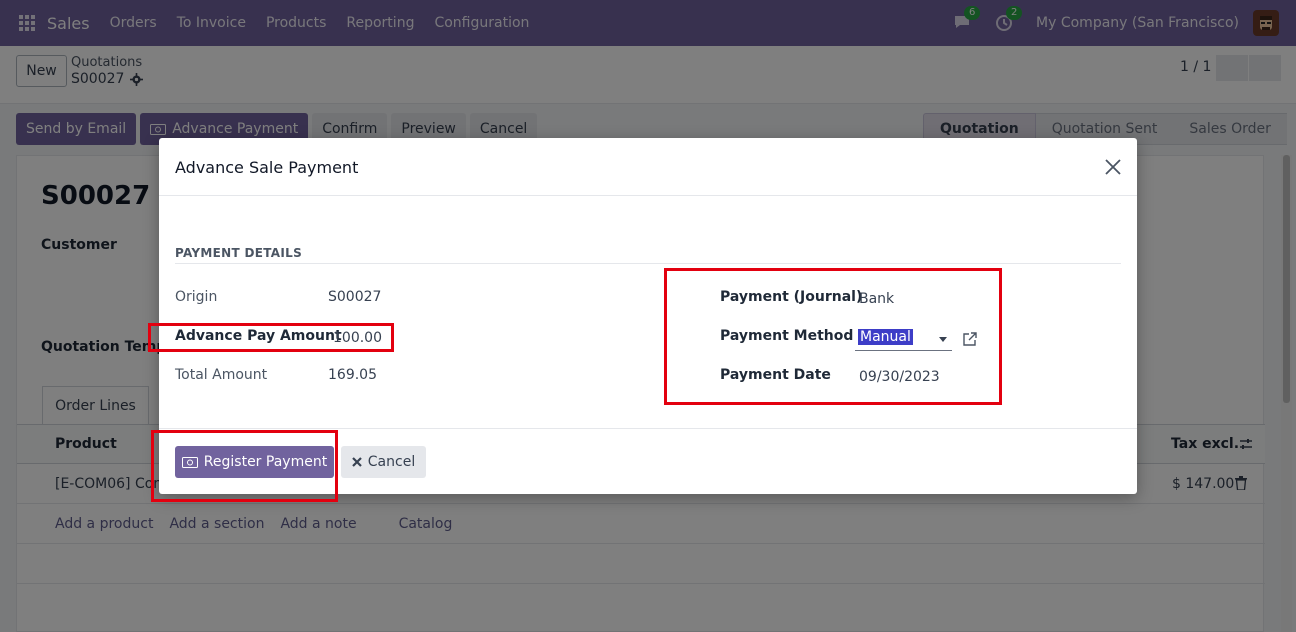 Image resolution: width=1296 pixels, height=632 pixels. Describe the element at coordinates (970, 339) in the screenshot. I see `external-link-icon` at that location.